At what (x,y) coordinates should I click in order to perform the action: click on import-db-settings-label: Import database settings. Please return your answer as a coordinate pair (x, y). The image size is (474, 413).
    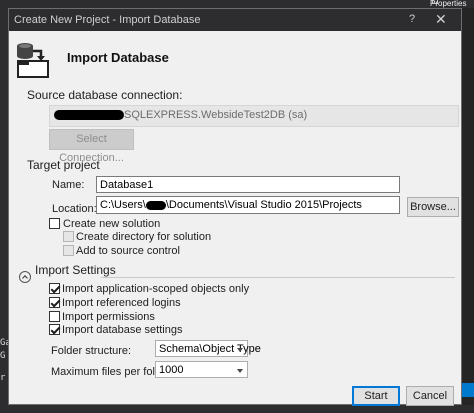
    Looking at the image, I should click on (122, 330).